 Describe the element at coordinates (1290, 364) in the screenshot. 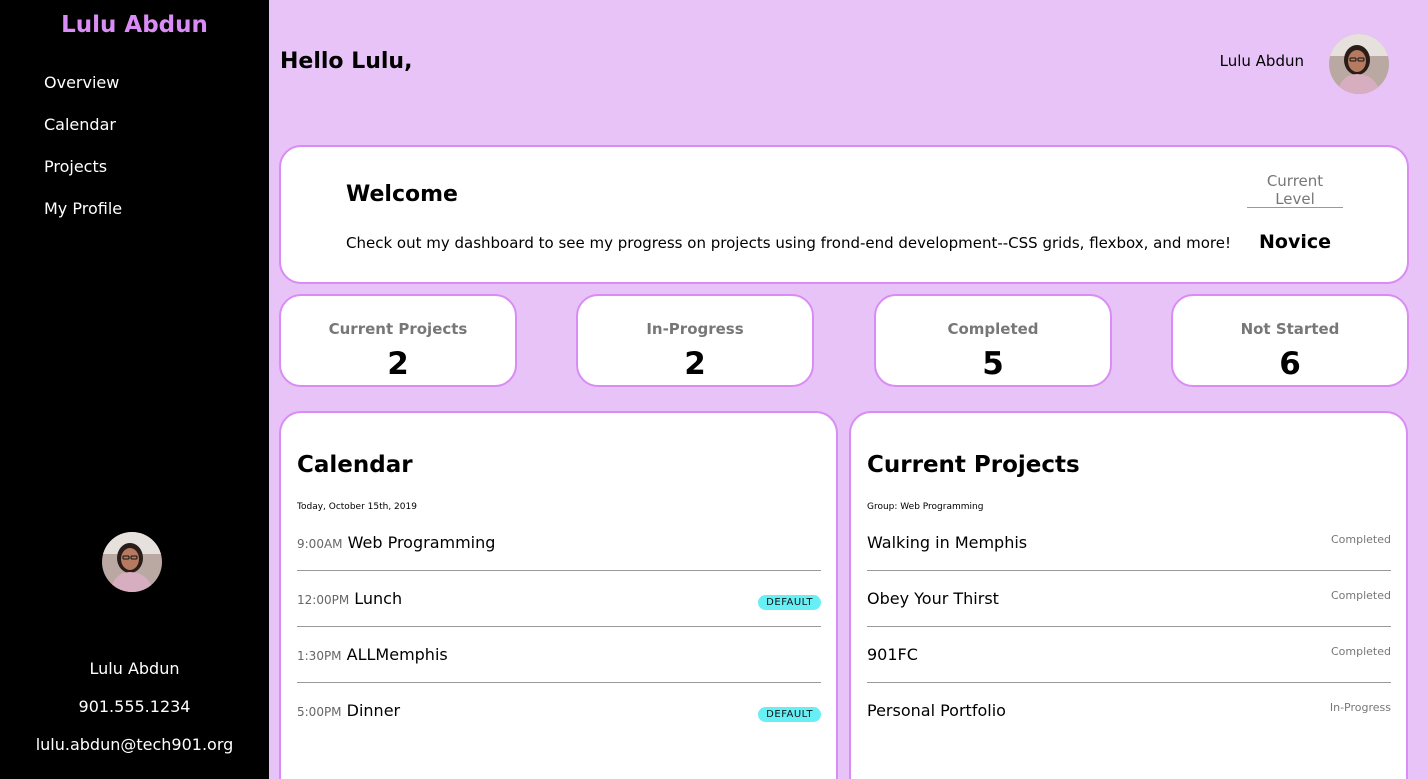

I see `stat-value: 6` at that location.